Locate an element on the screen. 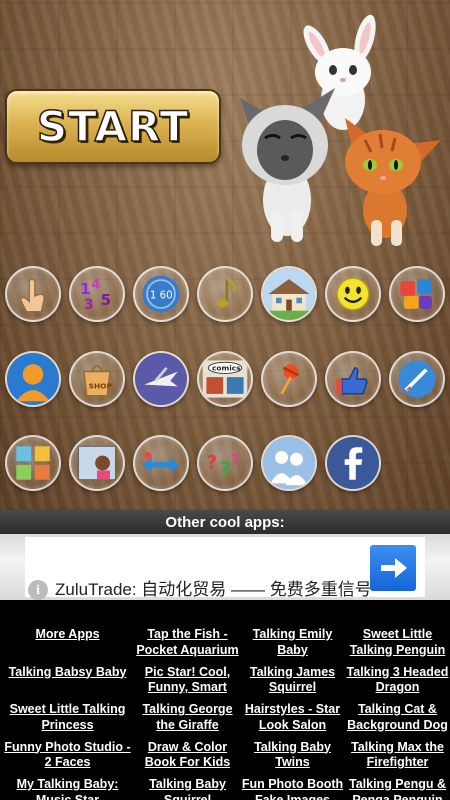 The height and width of the screenshot is (800, 450). arrow-right-icon is located at coordinates (394, 568).